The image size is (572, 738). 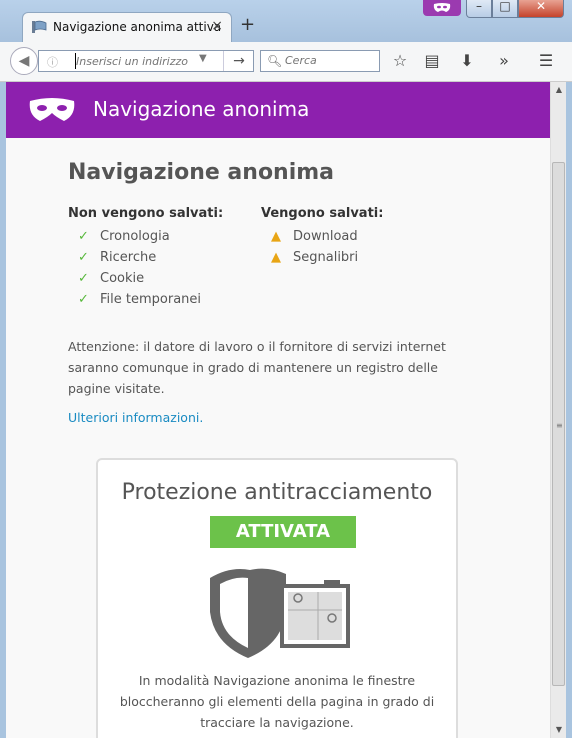 I want to click on new-tab-button: +, so click(x=247, y=24).